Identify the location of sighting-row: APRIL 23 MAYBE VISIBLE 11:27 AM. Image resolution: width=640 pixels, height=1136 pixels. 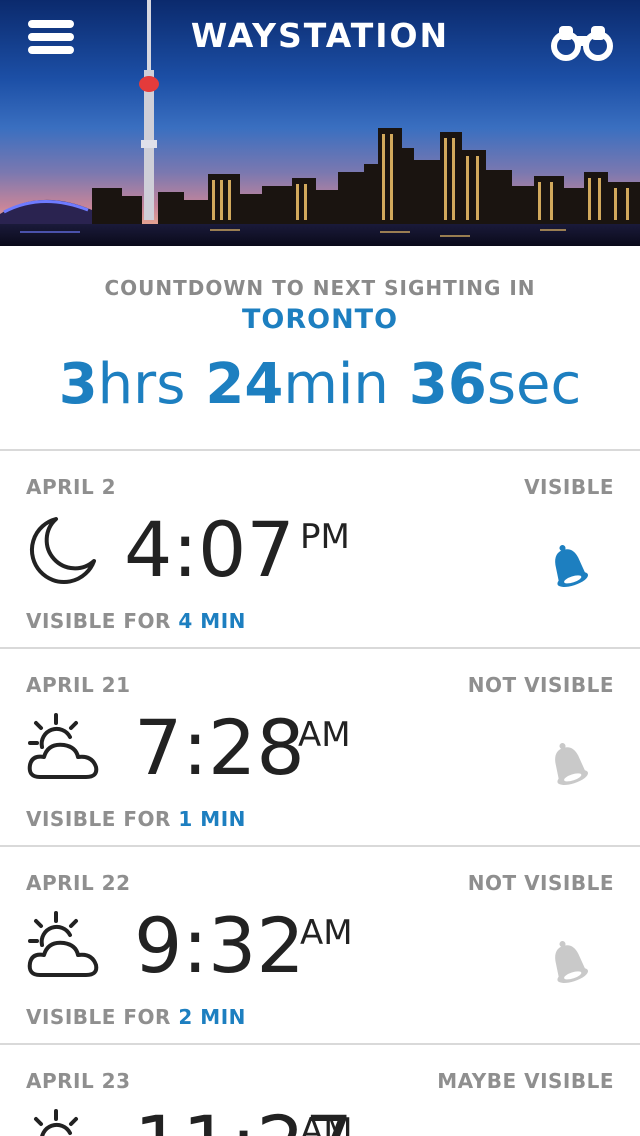
(320, 1090).